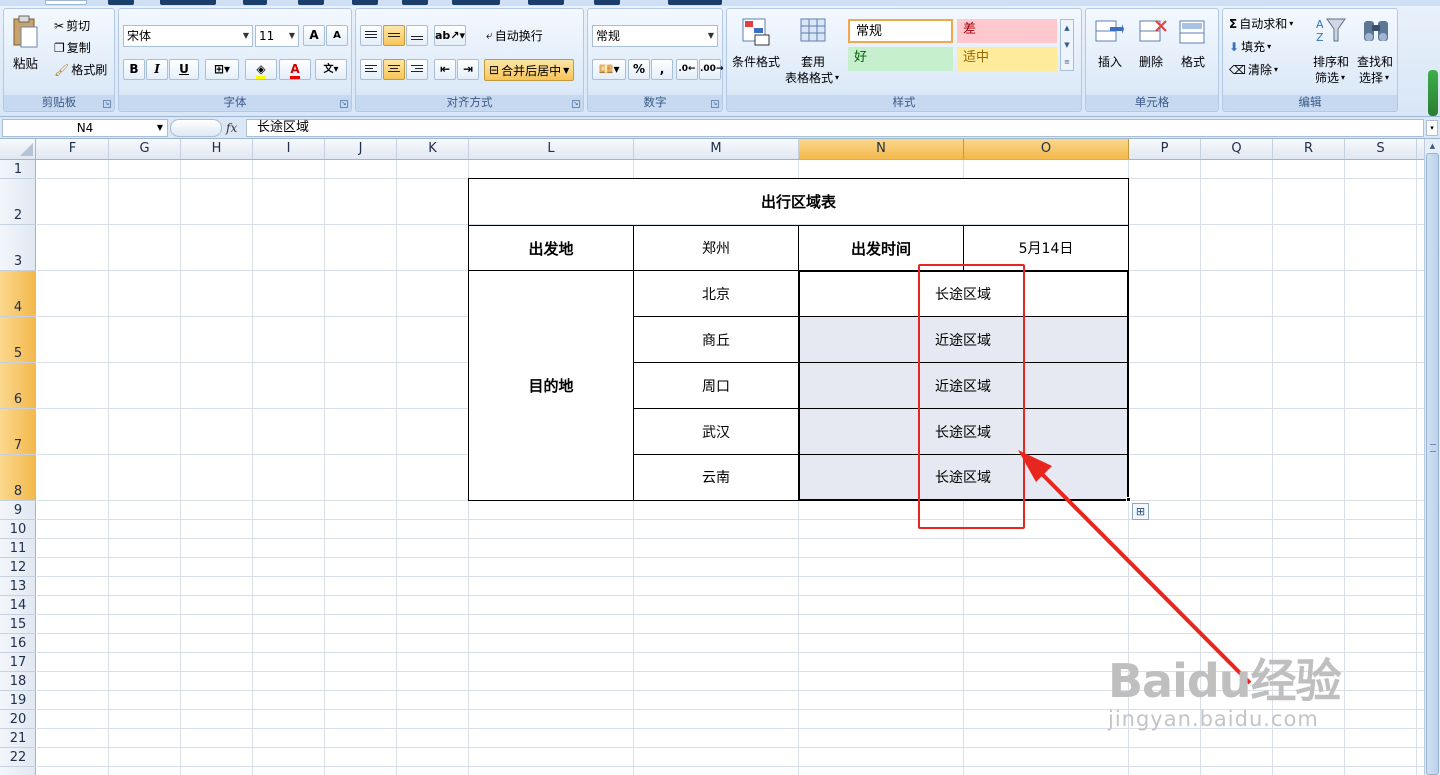  What do you see at coordinates (514, 35) in the screenshot?
I see `wrap-text-button: ⤶ 自动换行` at bounding box center [514, 35].